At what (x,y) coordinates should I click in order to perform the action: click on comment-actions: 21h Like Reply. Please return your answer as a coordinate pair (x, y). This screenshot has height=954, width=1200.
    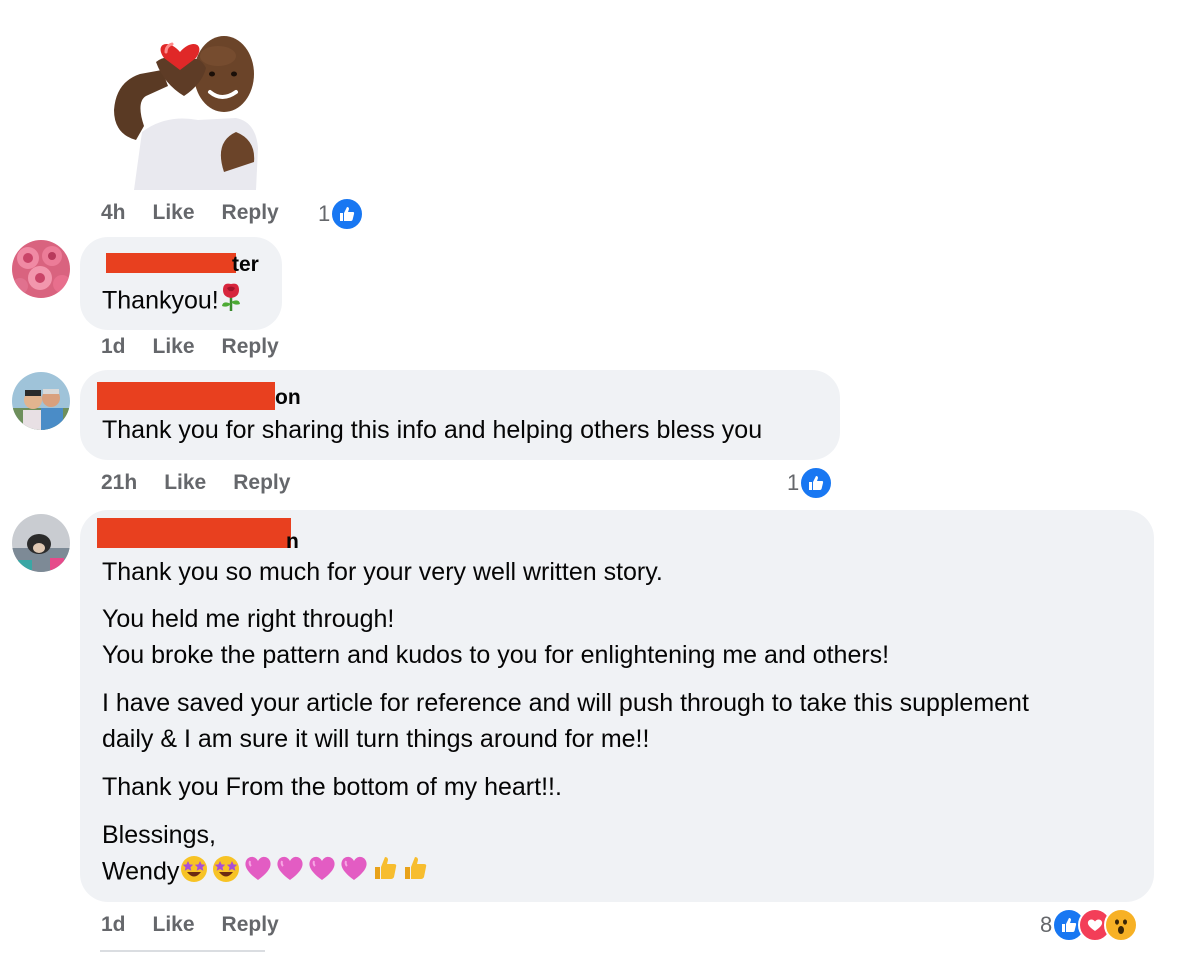
    Looking at the image, I should click on (195, 483).